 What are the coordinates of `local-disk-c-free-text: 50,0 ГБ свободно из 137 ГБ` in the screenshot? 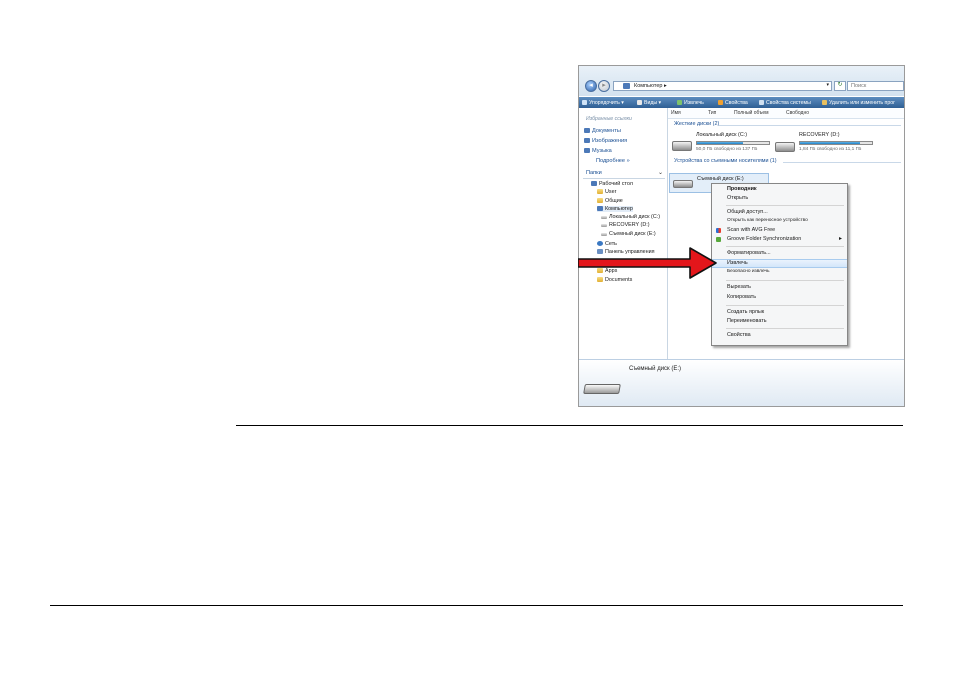 It's located at (727, 149).